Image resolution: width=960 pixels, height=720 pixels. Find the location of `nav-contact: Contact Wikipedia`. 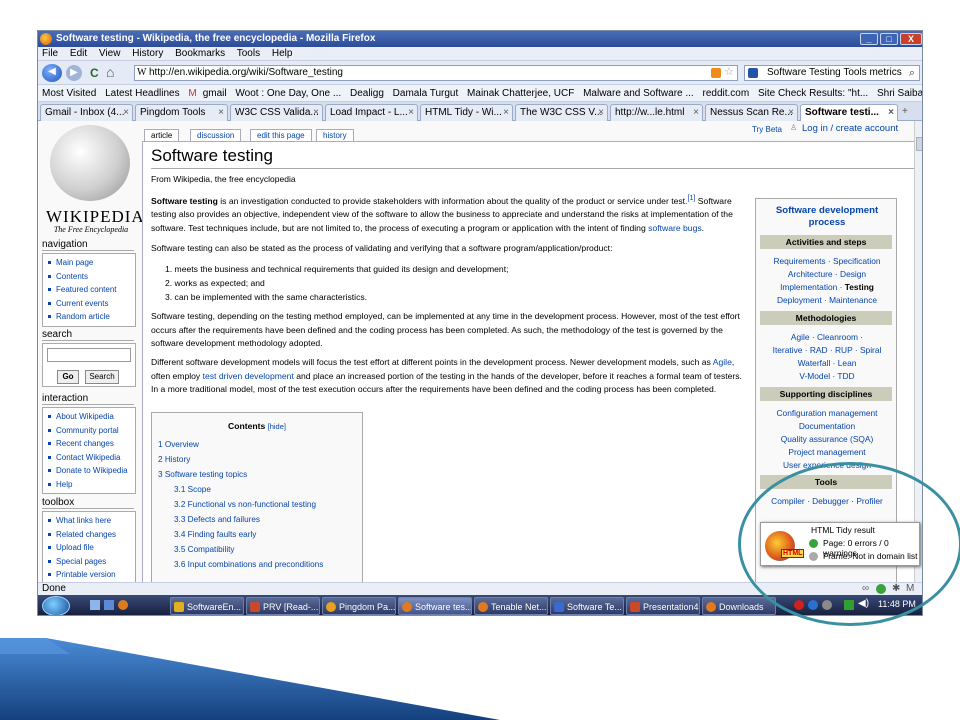

nav-contact: Contact Wikipedia is located at coordinates (89, 458).